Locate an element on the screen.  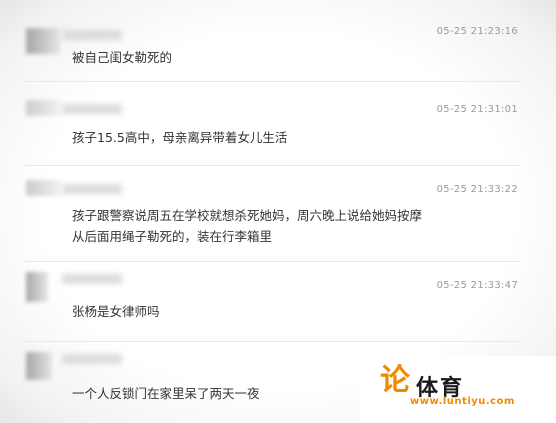
comment-text: 孩子15.5高中，母亲离异带着女儿生活 is located at coordinates (180, 137).